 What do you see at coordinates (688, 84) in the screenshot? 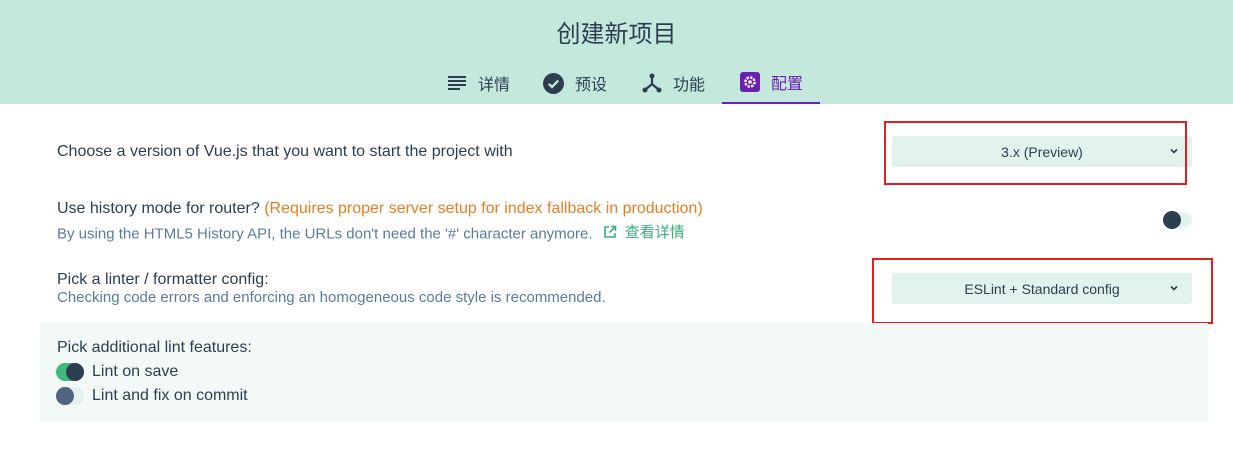
I see `tab-features-label: 功能` at bounding box center [688, 84].